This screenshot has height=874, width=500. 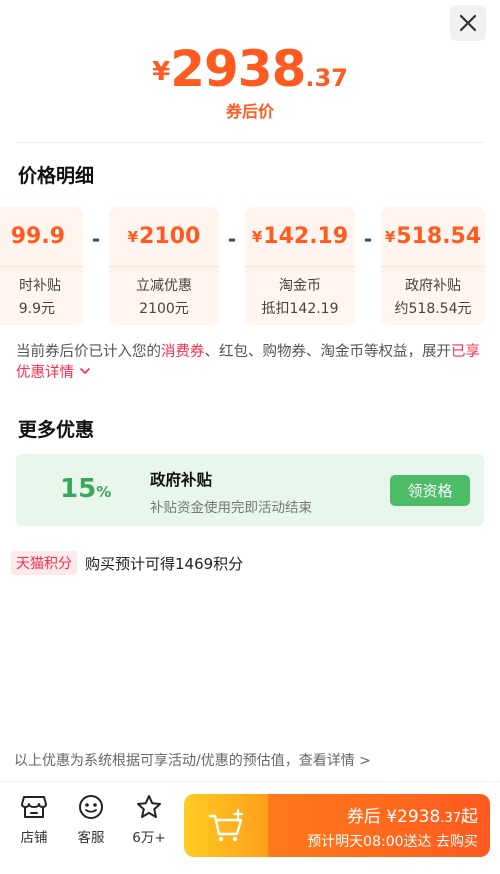 What do you see at coordinates (379, 825) in the screenshot?
I see `purchase-button: 券后 ¥2938.37起 预计明天08:00送达 去购买` at bounding box center [379, 825].